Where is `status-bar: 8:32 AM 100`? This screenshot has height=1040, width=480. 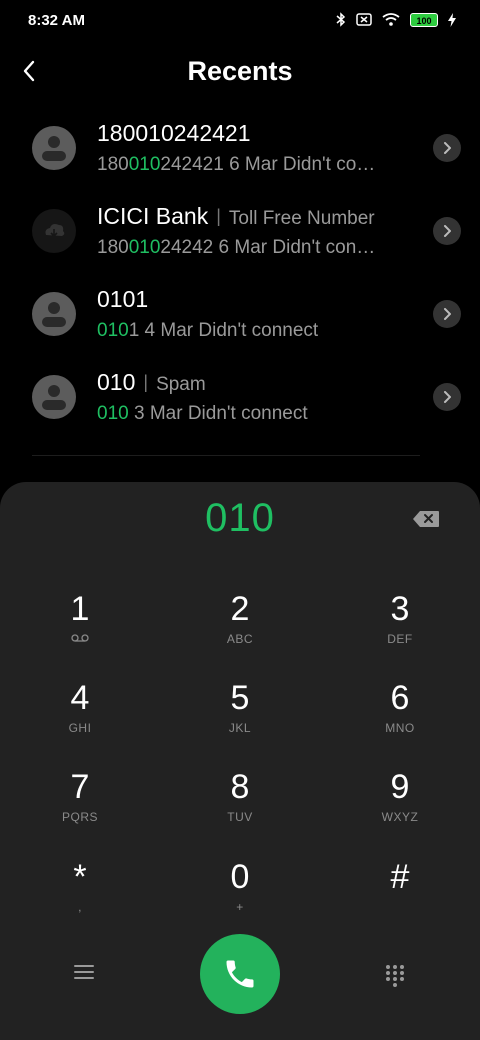 status-bar: 8:32 AM 100 is located at coordinates (240, 22).